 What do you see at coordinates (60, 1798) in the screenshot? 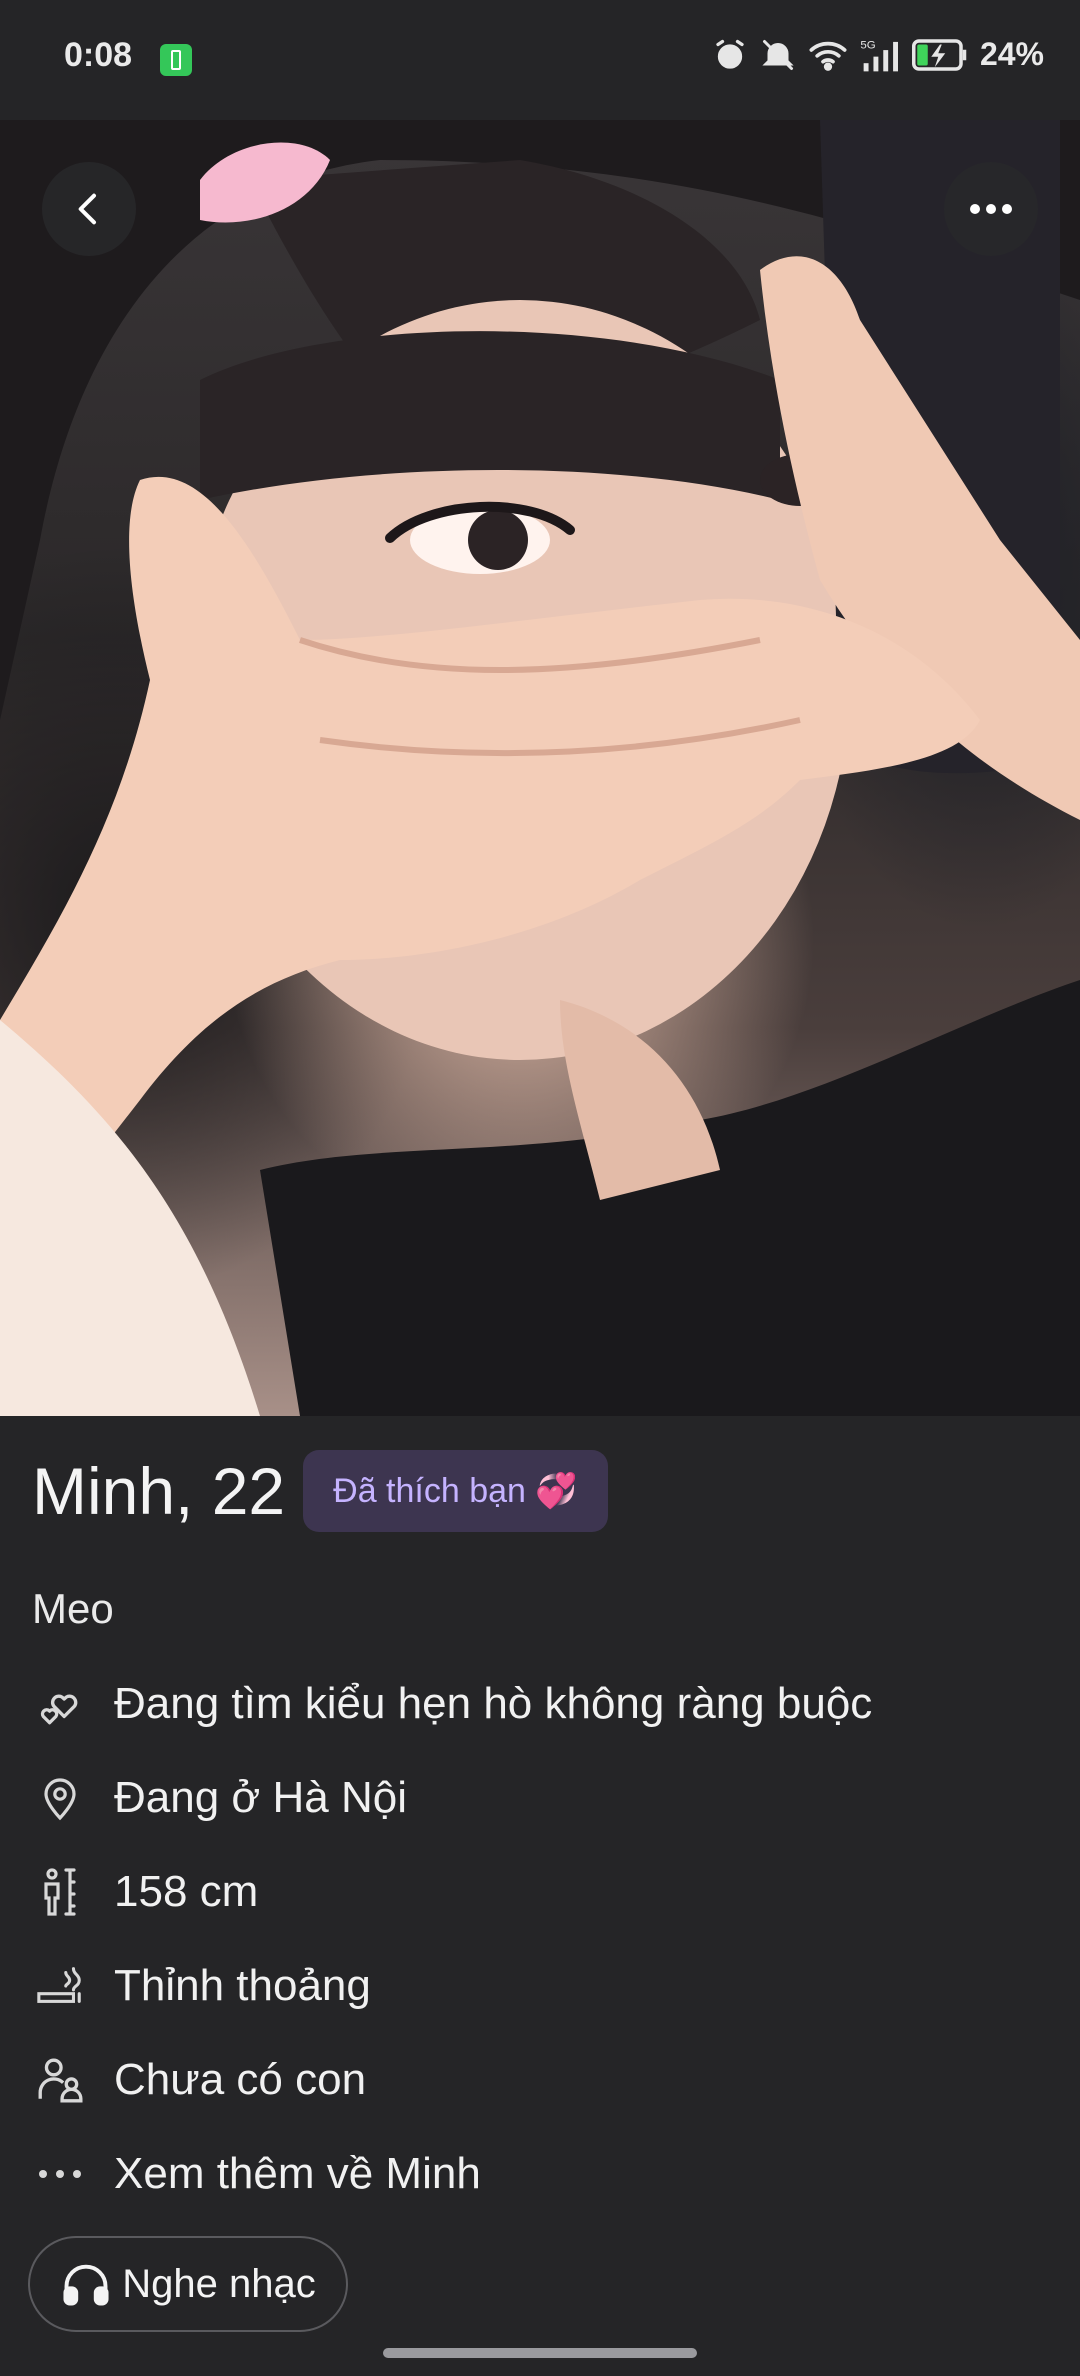
I see `location-pin-icon` at bounding box center [60, 1798].